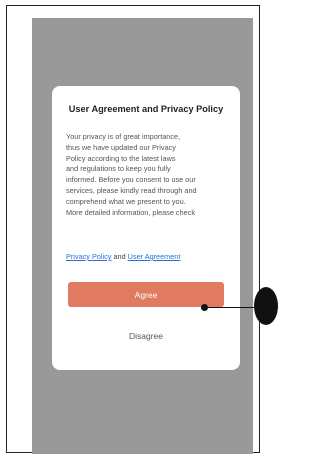  What do you see at coordinates (231, 307) in the screenshot?
I see `annotation-pointer-line` at bounding box center [231, 307].